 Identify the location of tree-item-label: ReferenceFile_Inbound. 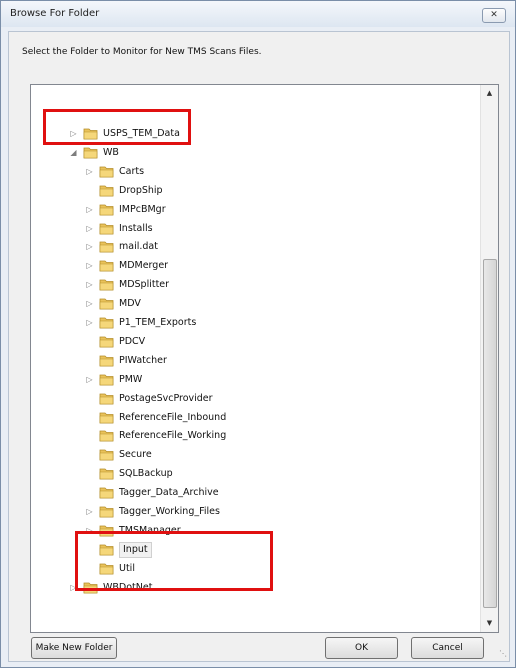
(173, 417).